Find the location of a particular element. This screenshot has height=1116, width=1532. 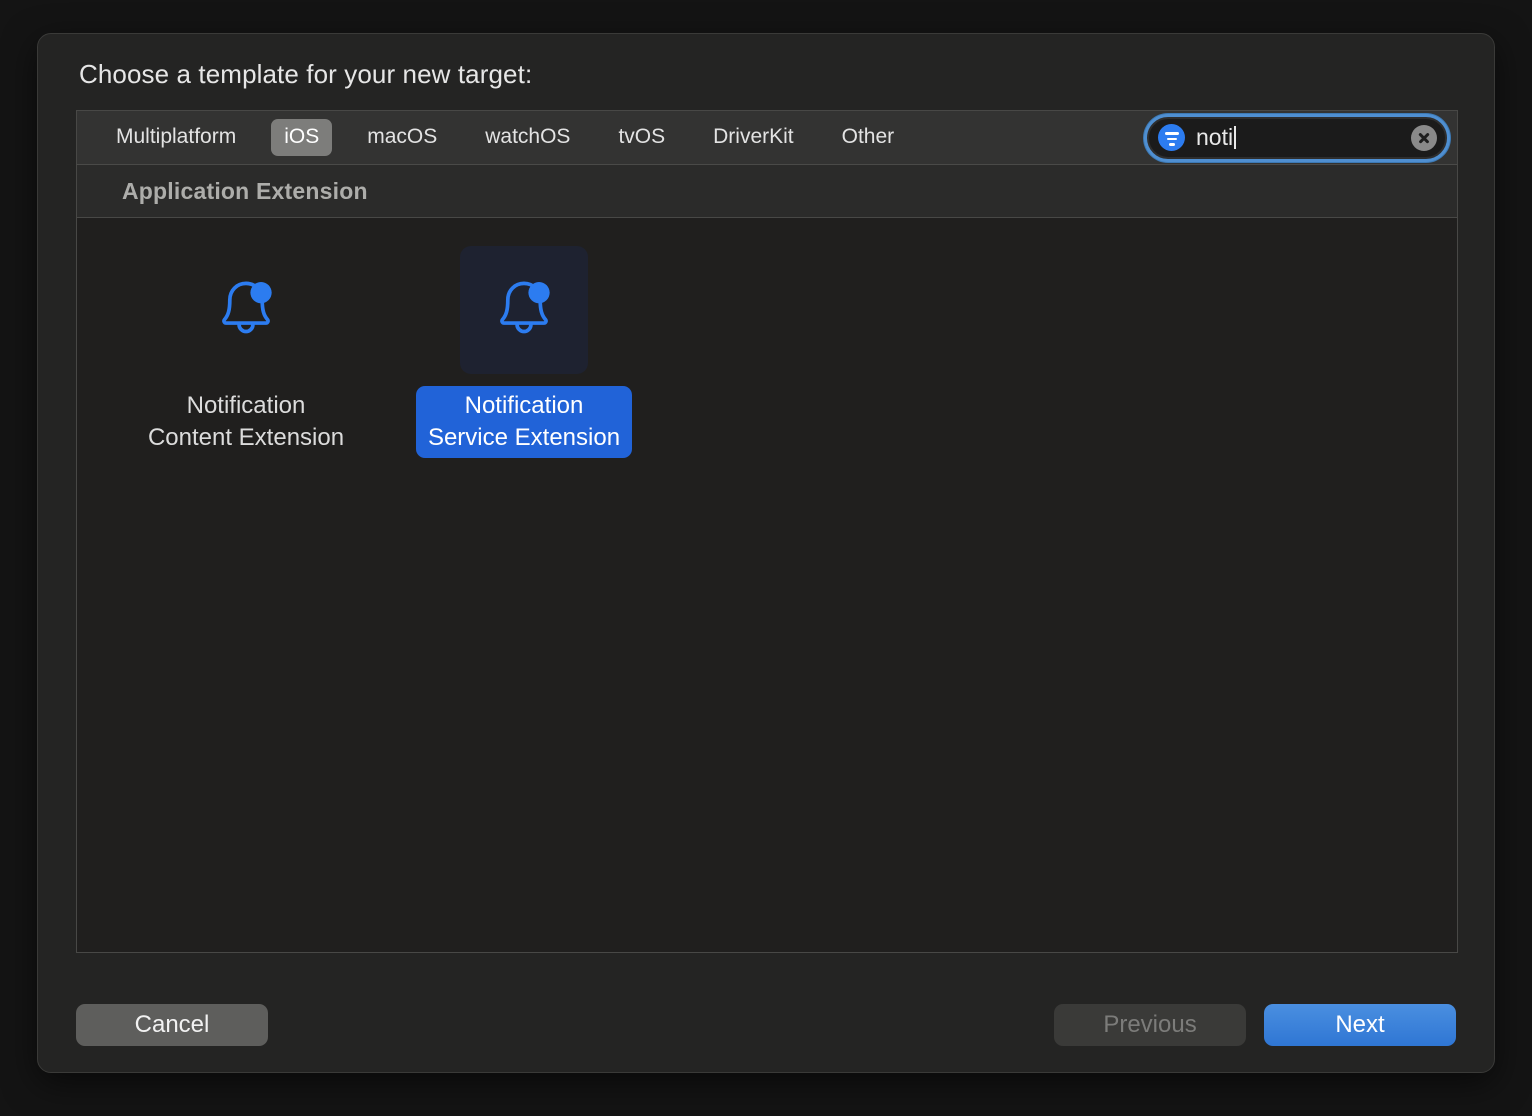

filter-icon is located at coordinates (1171, 137).